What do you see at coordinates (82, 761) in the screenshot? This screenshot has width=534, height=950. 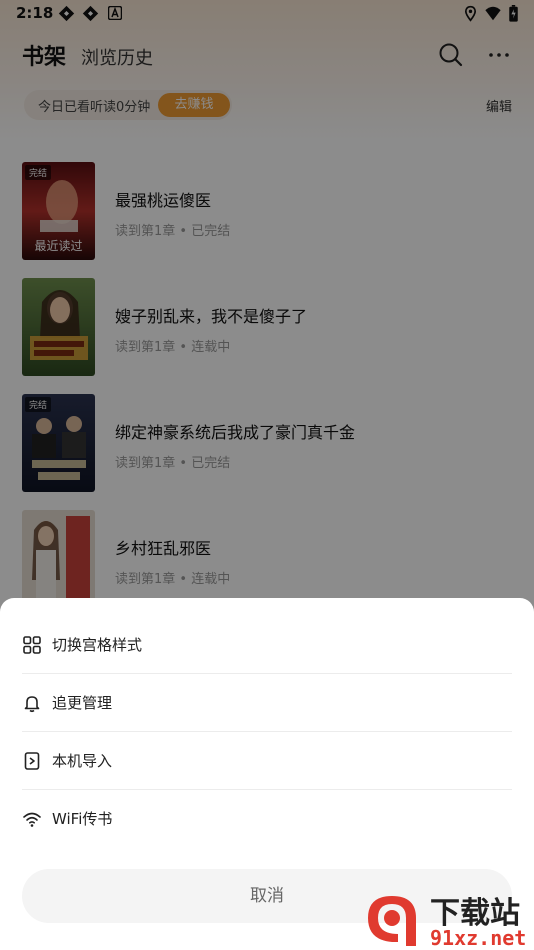 I see `menu-item-label: 本机导入` at bounding box center [82, 761].